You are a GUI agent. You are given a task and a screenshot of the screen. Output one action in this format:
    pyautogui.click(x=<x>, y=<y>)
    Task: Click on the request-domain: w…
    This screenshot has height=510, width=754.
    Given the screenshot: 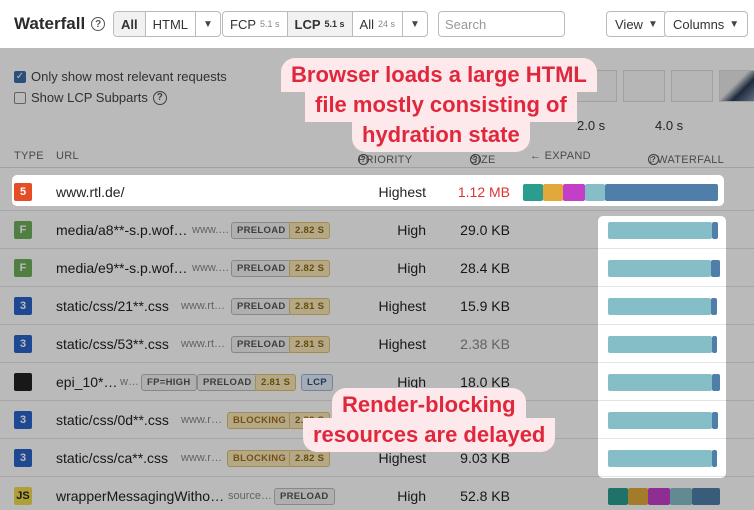 What is the action you would take?
    pyautogui.click(x=129, y=382)
    